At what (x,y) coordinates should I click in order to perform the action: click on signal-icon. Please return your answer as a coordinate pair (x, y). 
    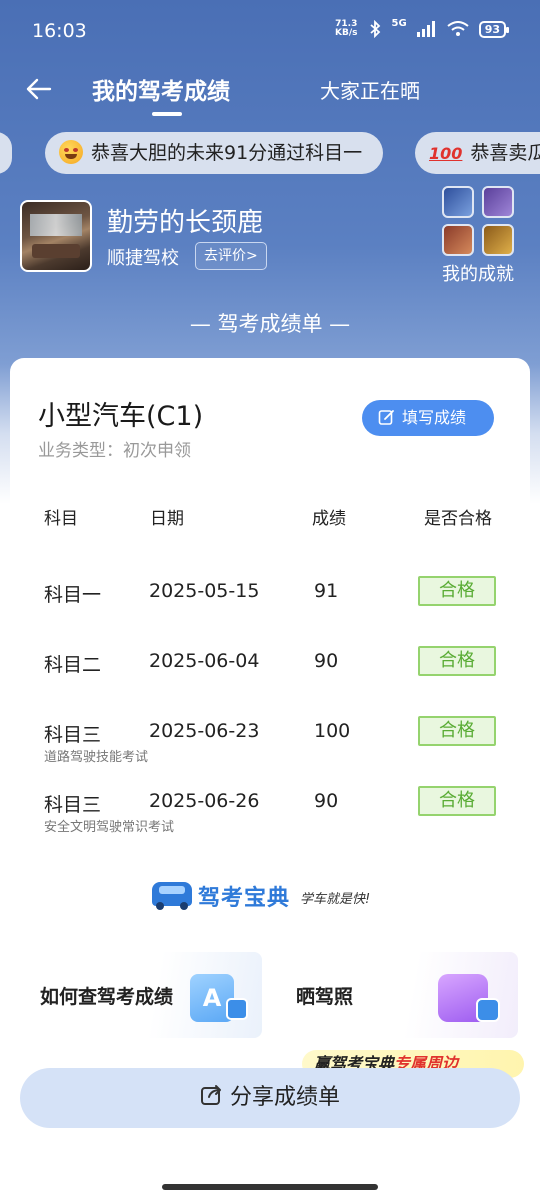
    Looking at the image, I should click on (425, 29).